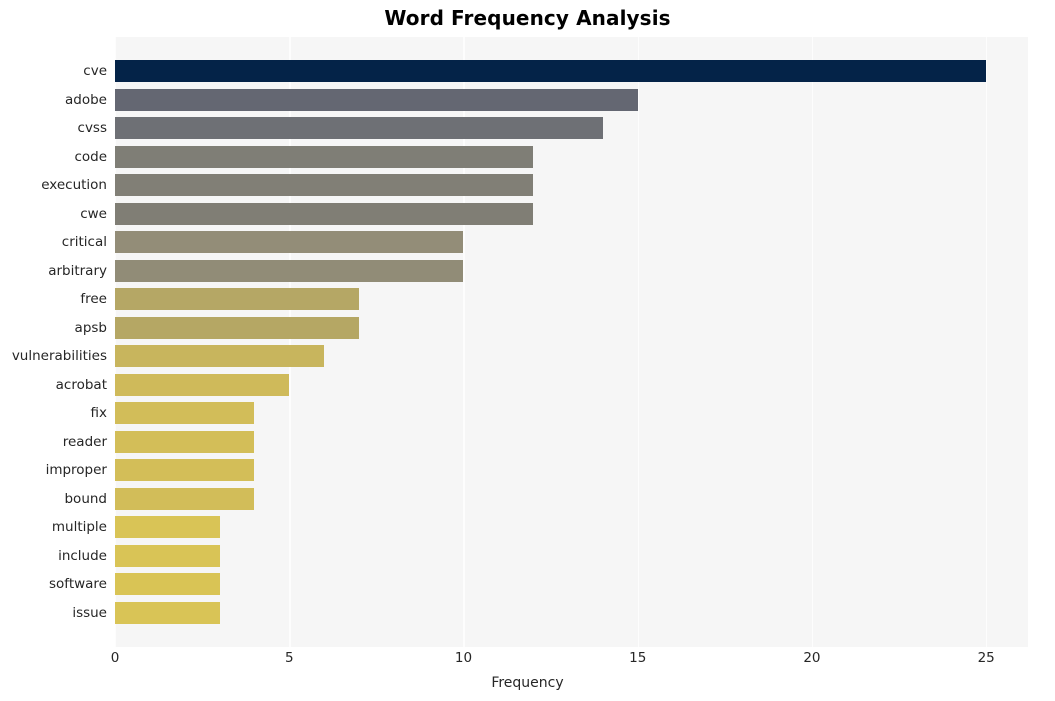  What do you see at coordinates (92, 128) in the screenshot?
I see `y-tick-label-cvss: cvss` at bounding box center [92, 128].